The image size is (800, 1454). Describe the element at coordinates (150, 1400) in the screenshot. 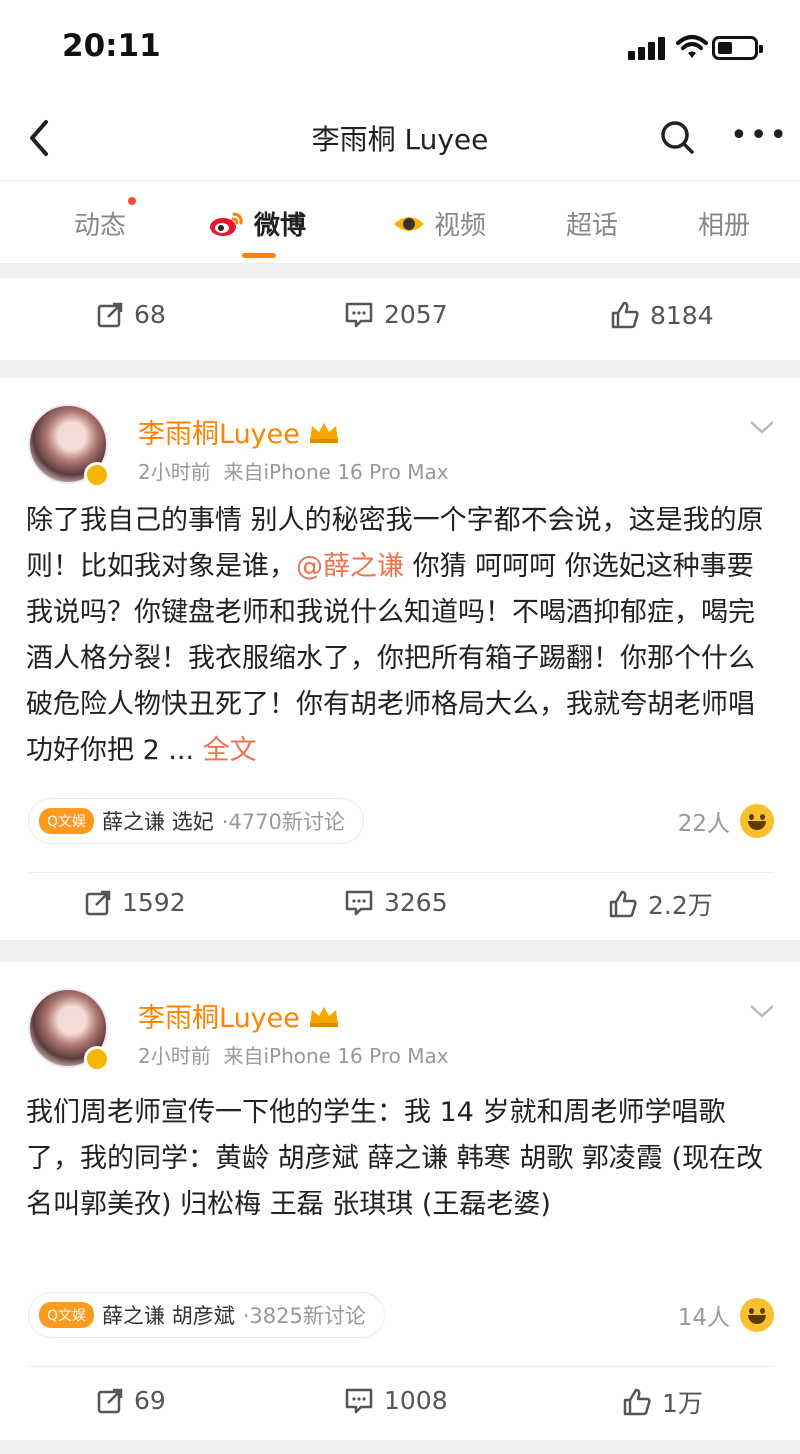

I see `repost-count: 69` at that location.